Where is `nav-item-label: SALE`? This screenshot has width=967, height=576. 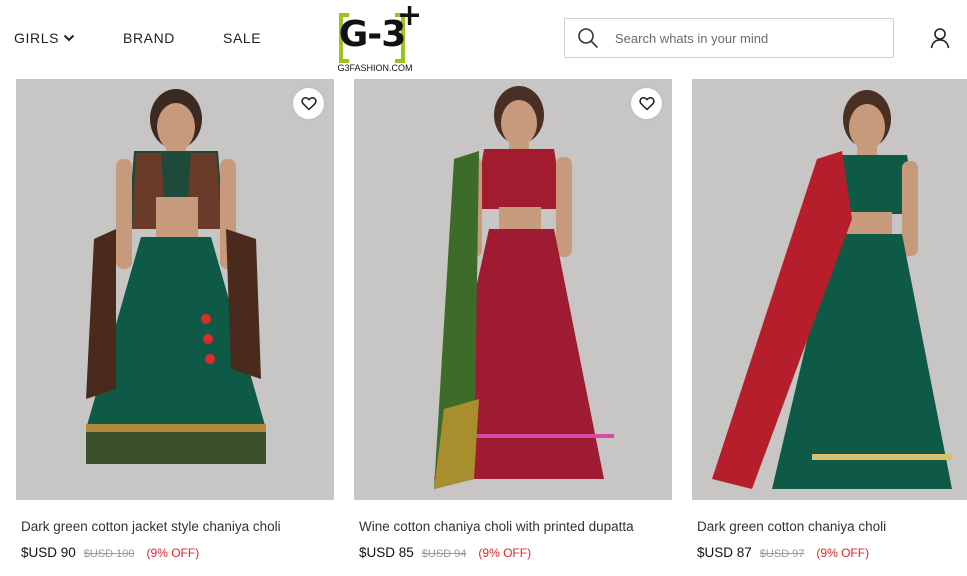 nav-item-label: SALE is located at coordinates (242, 38).